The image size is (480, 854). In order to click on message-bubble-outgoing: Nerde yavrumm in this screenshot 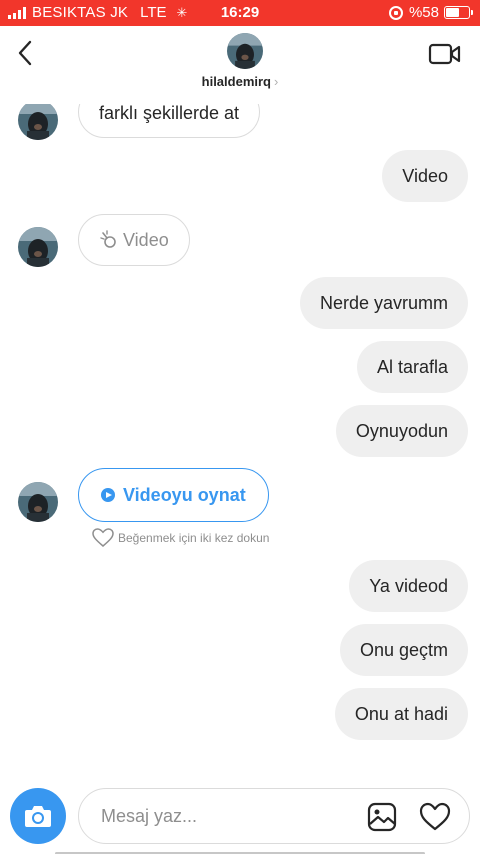, I will do `click(383, 303)`.